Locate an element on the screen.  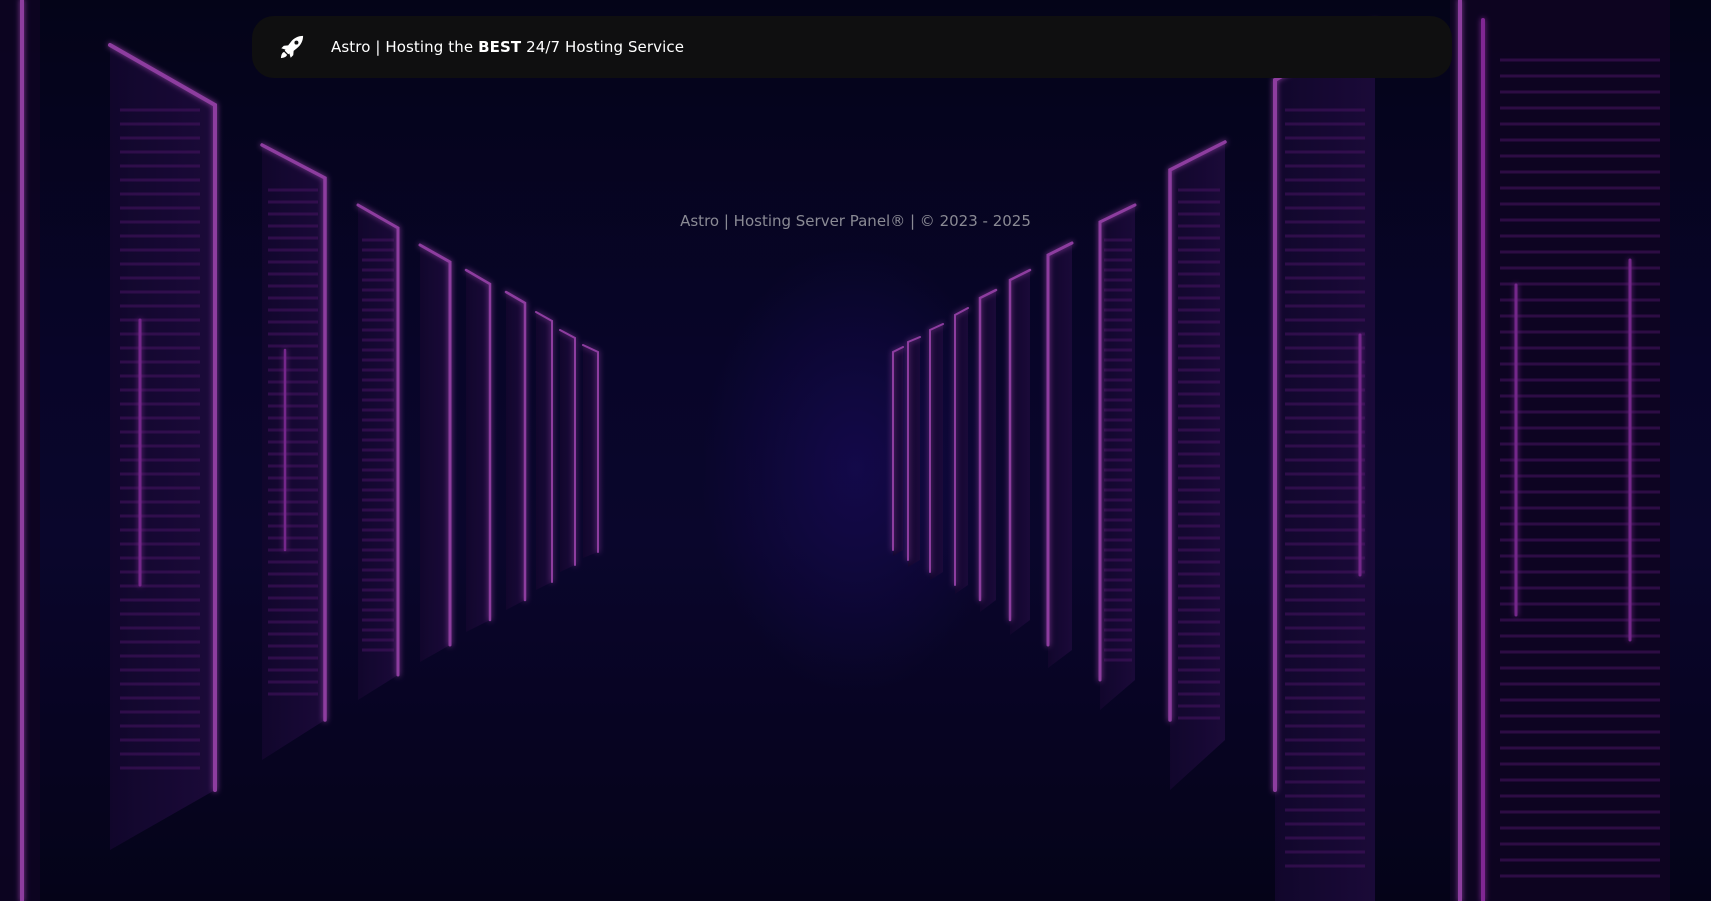
brand-prefix: Astro | Hosting the is located at coordinates (405, 47).